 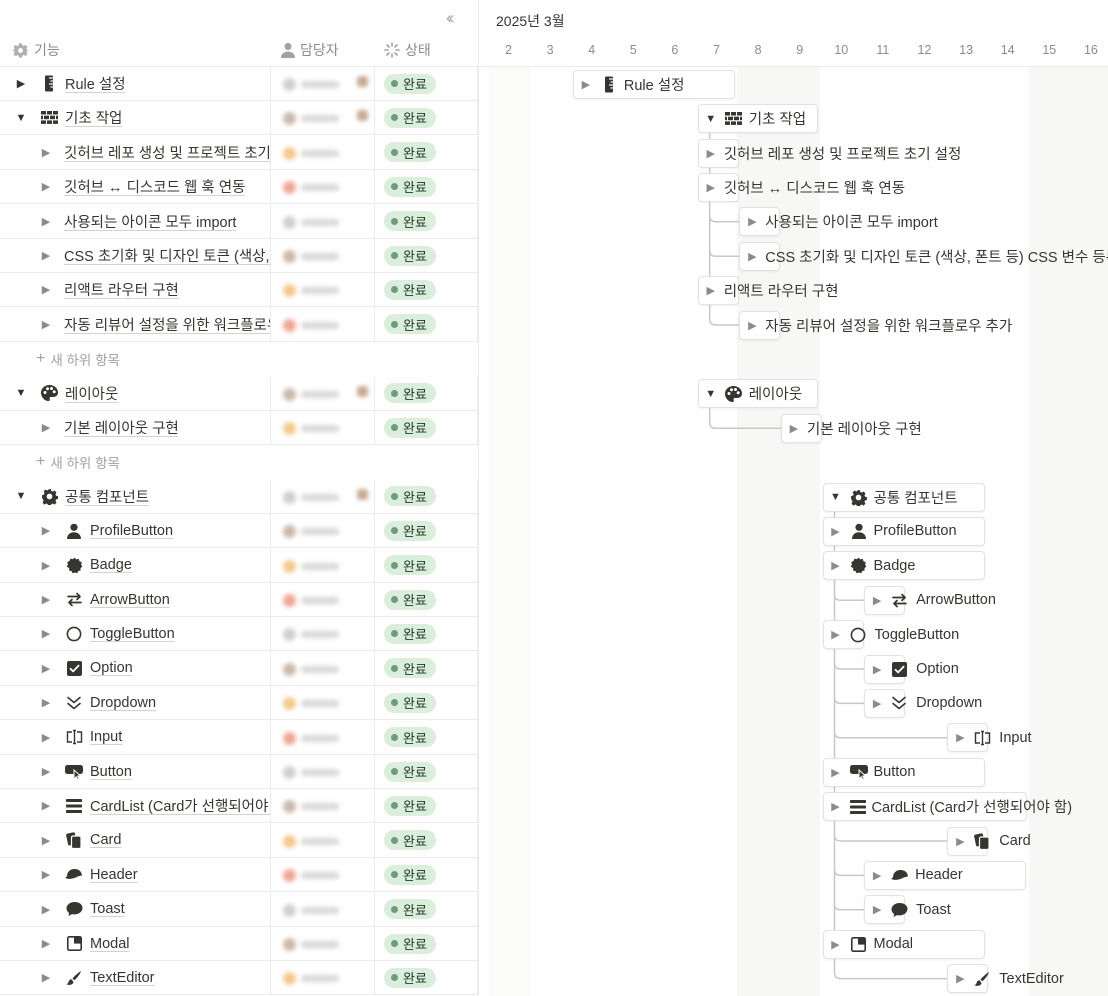 I want to click on feature-label: 깃허브 레포 생성 및 프로젝트 초기 설정, so click(x=167, y=152).